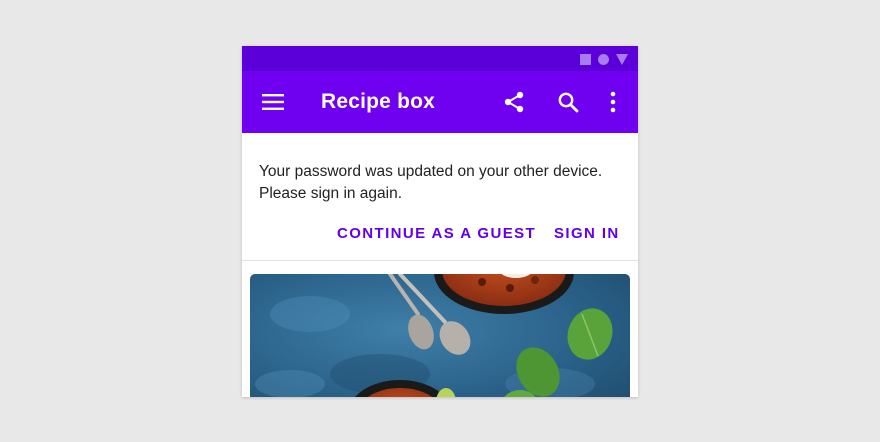 The image size is (880, 442). Describe the element at coordinates (440, 58) in the screenshot. I see `status-bar` at that location.